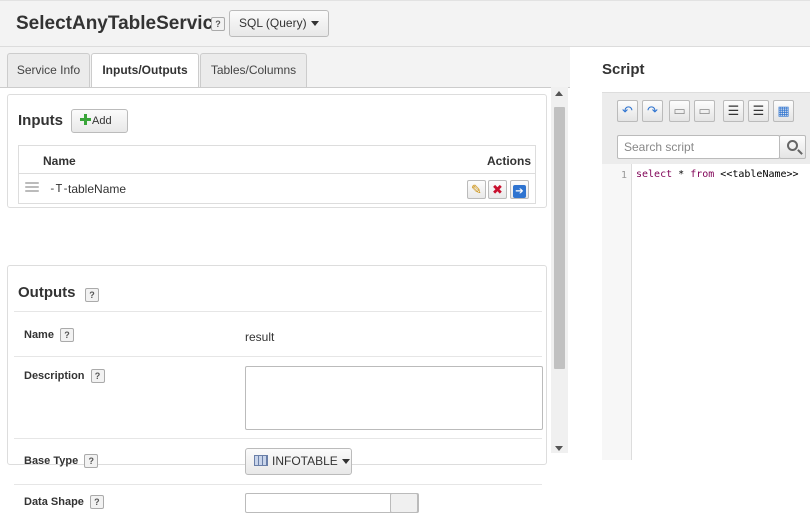 This screenshot has width=810, height=524. Describe the element at coordinates (260, 337) in the screenshot. I see `output-name-value: result` at that location.